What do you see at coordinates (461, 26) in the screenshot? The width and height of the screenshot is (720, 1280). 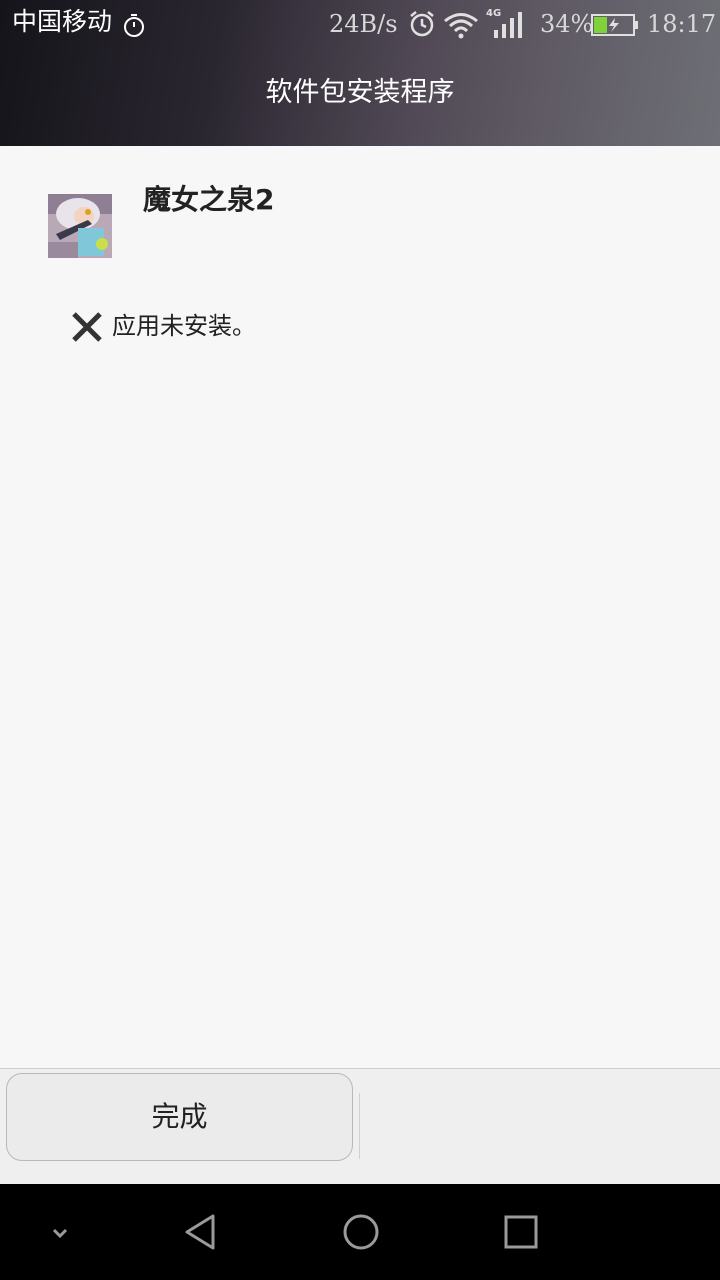 I see `wifi-icon` at bounding box center [461, 26].